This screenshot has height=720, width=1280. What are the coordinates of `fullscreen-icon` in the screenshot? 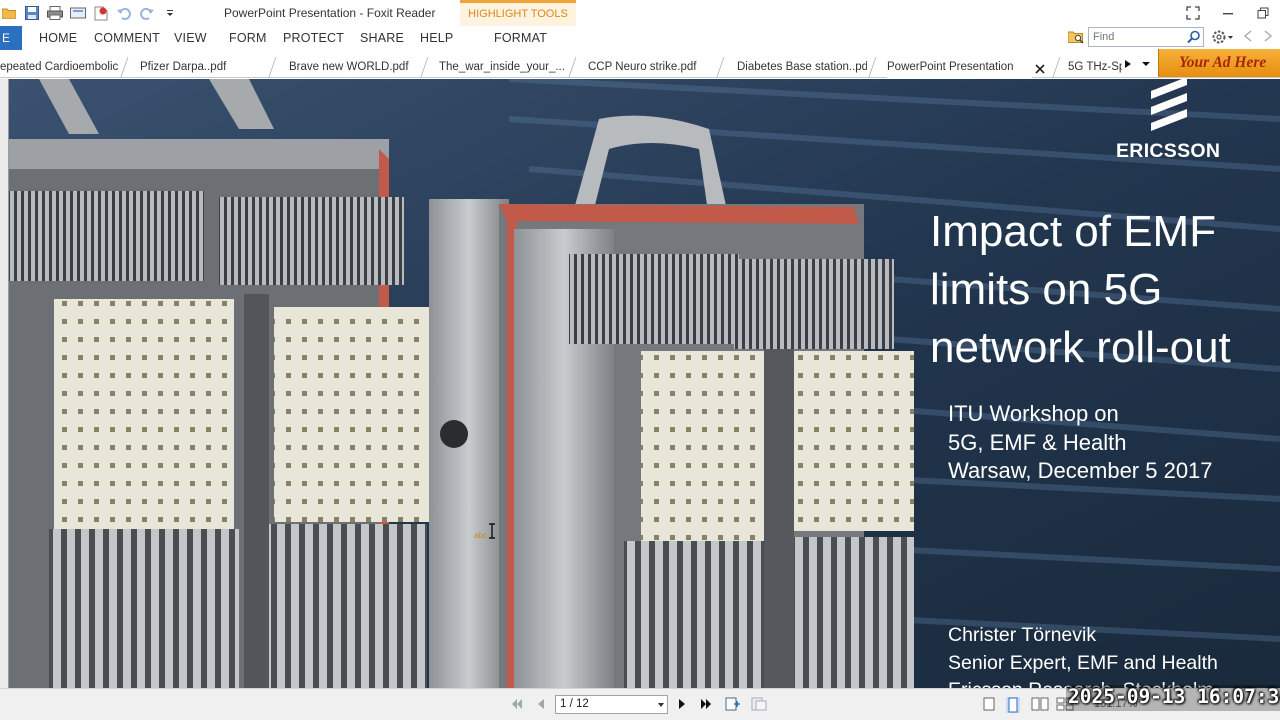 It's located at (1193, 13).